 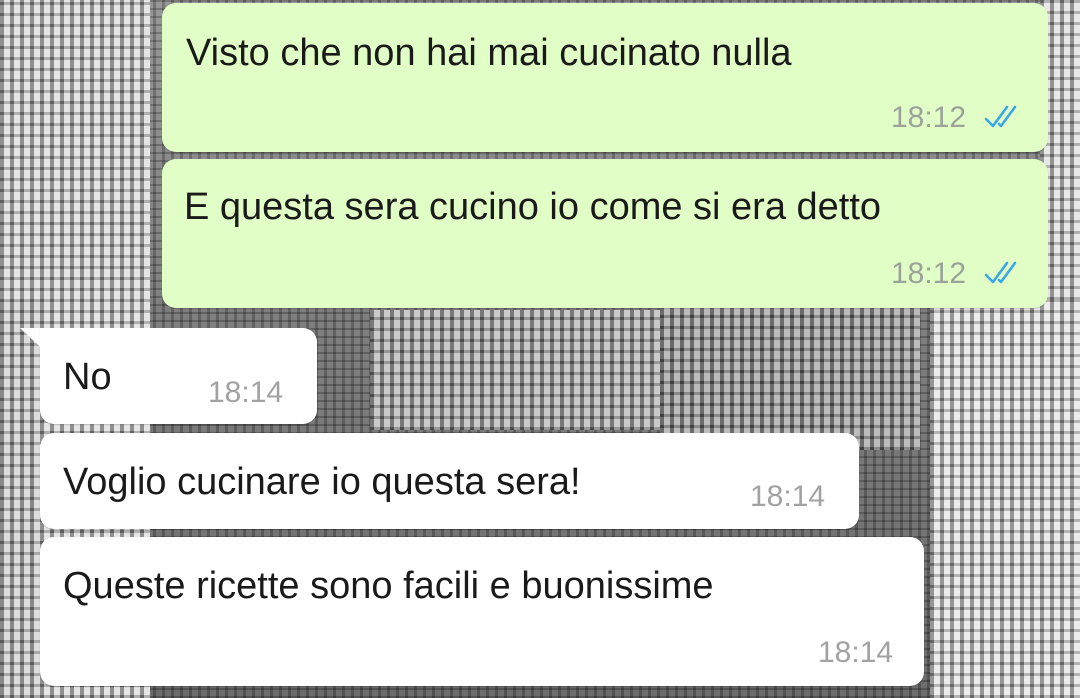 What do you see at coordinates (388, 586) in the screenshot?
I see `message-text: Queste ricette sono facili e buonissime` at bounding box center [388, 586].